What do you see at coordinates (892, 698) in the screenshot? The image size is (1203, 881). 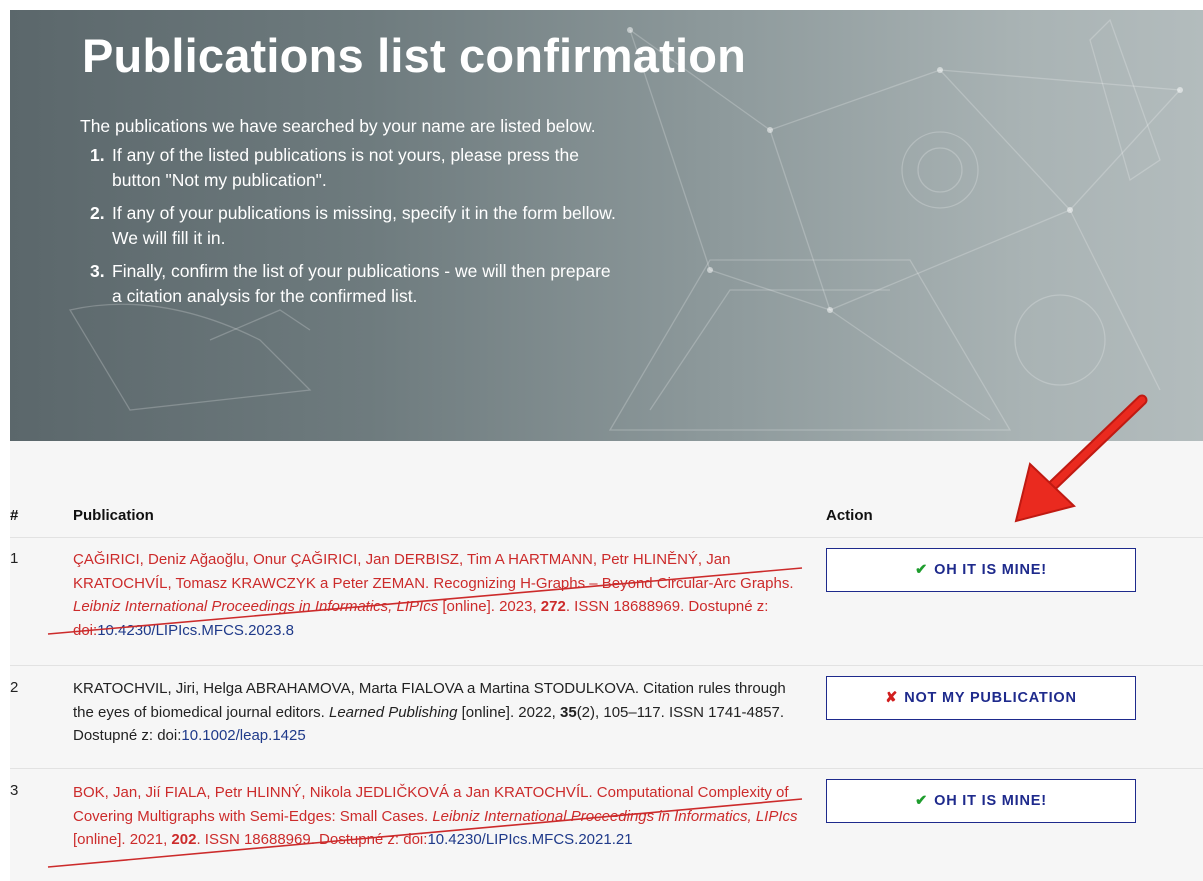 I see `cross-icon: ✘` at bounding box center [892, 698].